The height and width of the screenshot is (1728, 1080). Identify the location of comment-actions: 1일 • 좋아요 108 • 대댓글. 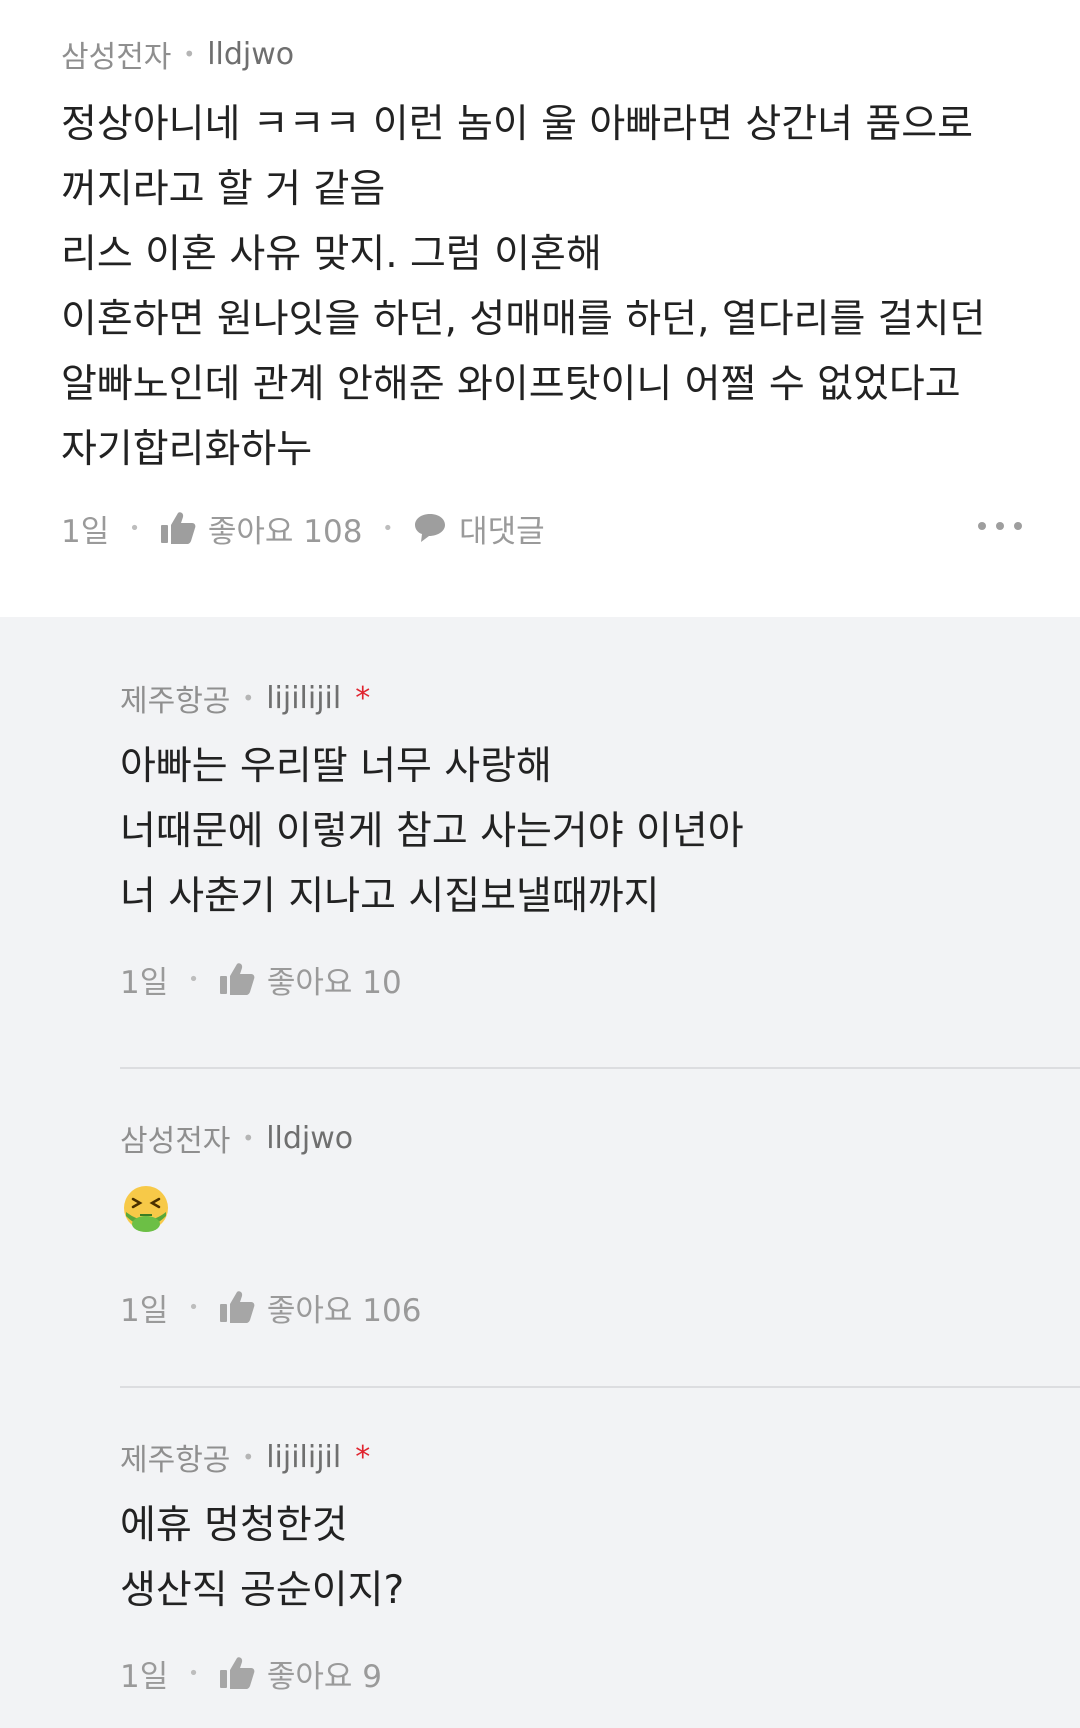
(540, 528).